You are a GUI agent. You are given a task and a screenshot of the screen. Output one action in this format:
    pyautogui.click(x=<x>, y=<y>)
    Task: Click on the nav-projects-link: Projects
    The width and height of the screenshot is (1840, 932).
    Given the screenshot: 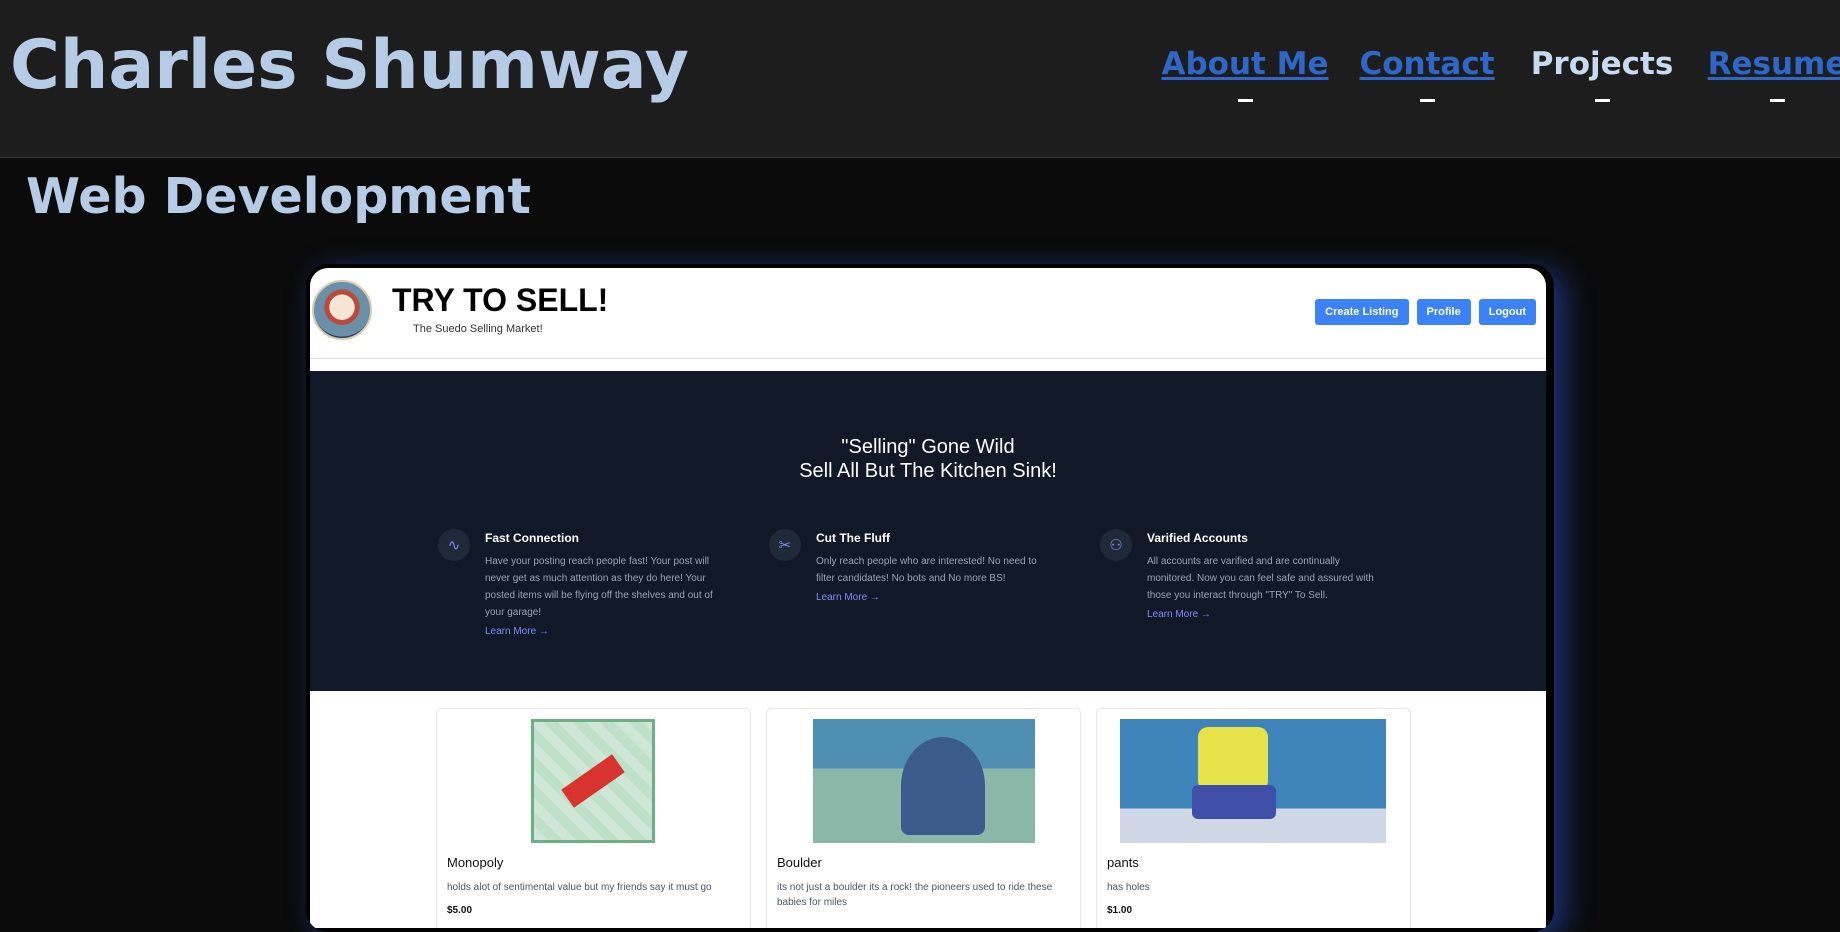 What is the action you would take?
    pyautogui.click(x=1602, y=64)
    